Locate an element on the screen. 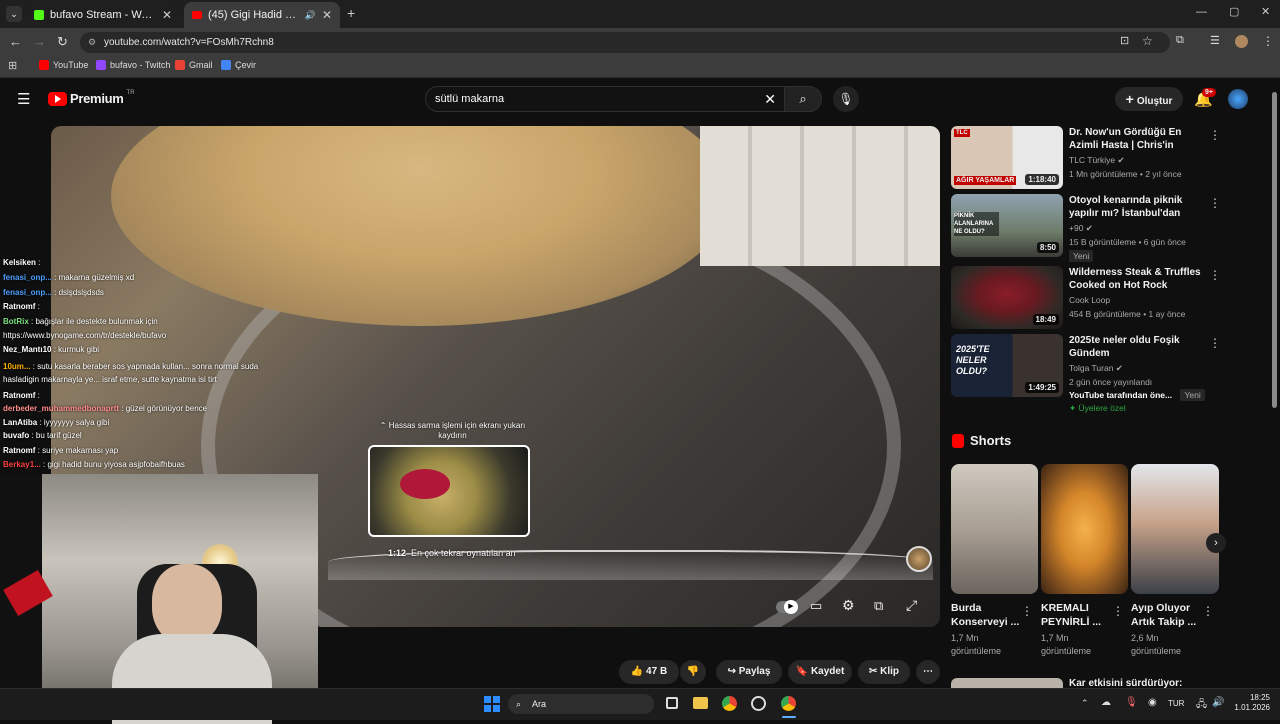 The image size is (1280, 724). forward-icon: → is located at coordinates (39, 41).